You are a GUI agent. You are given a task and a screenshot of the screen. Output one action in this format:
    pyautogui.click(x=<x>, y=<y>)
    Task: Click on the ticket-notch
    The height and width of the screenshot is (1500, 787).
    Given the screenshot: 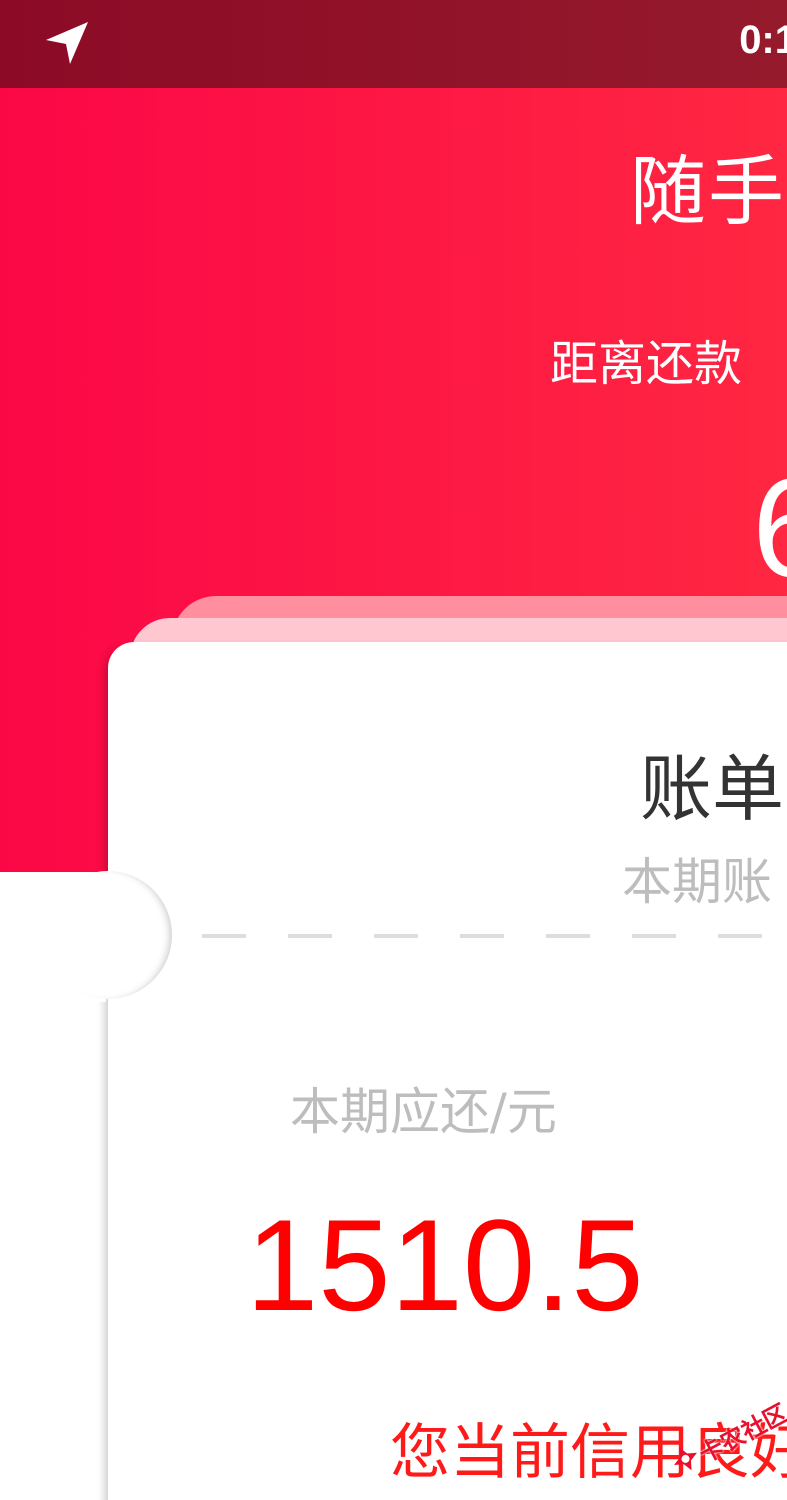 What is the action you would take?
    pyautogui.click(x=108, y=935)
    